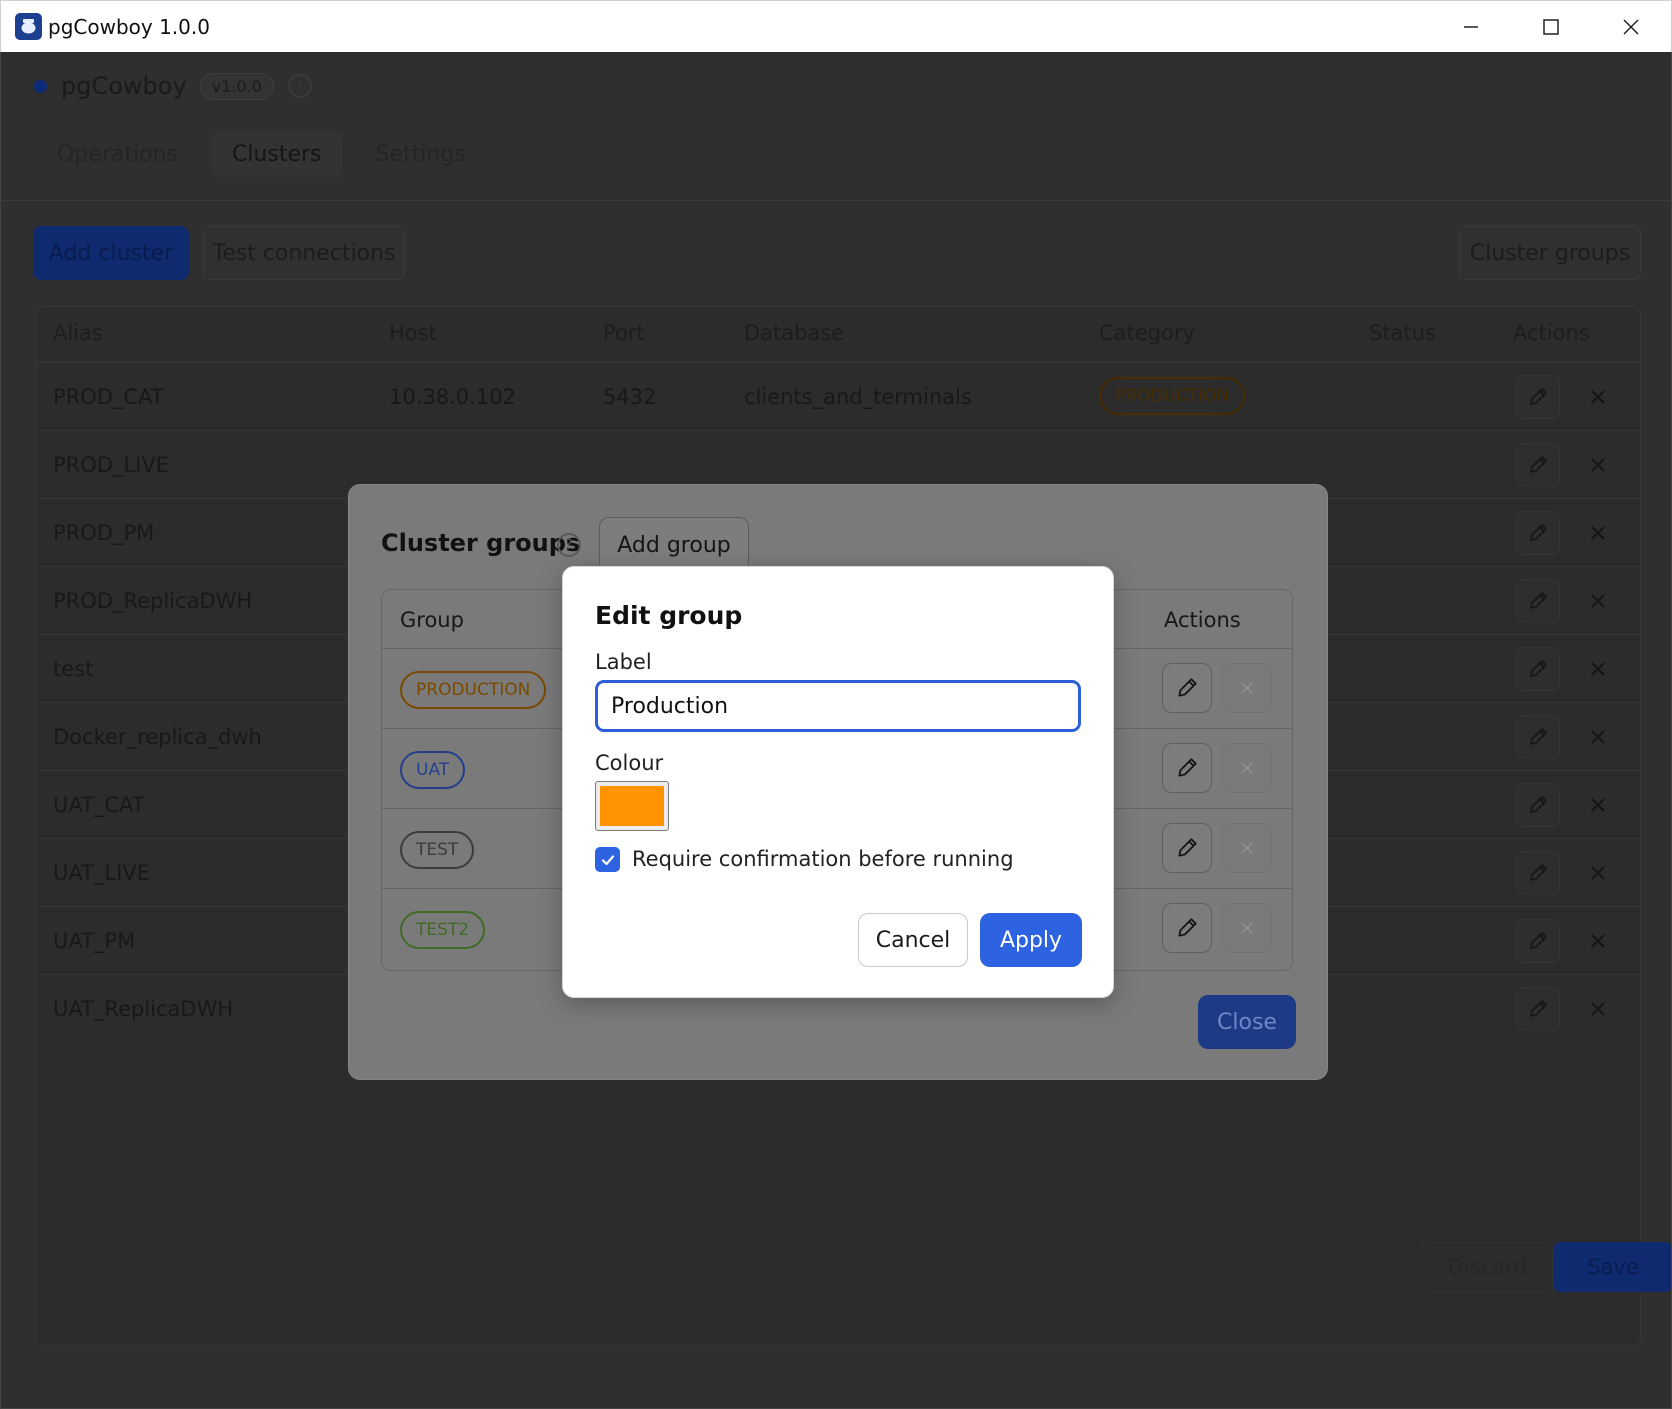  Describe the element at coordinates (1172, 396) in the screenshot. I see `category-badge: PRODUCTION` at that location.